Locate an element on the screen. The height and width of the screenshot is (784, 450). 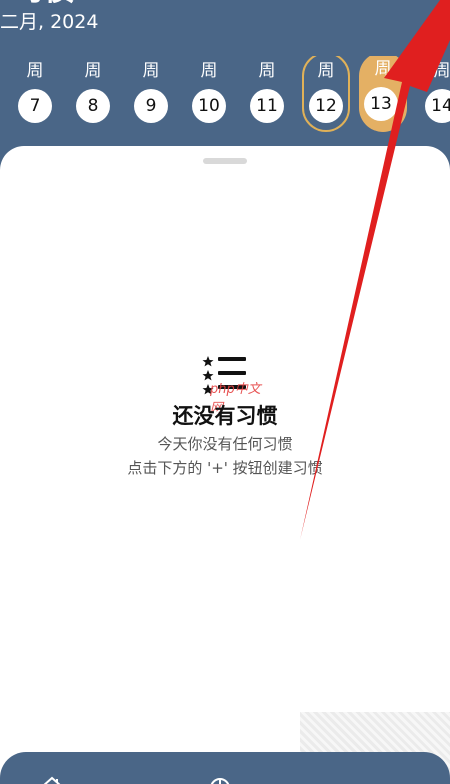
day-item: 周 14 is located at coordinates (434, 94).